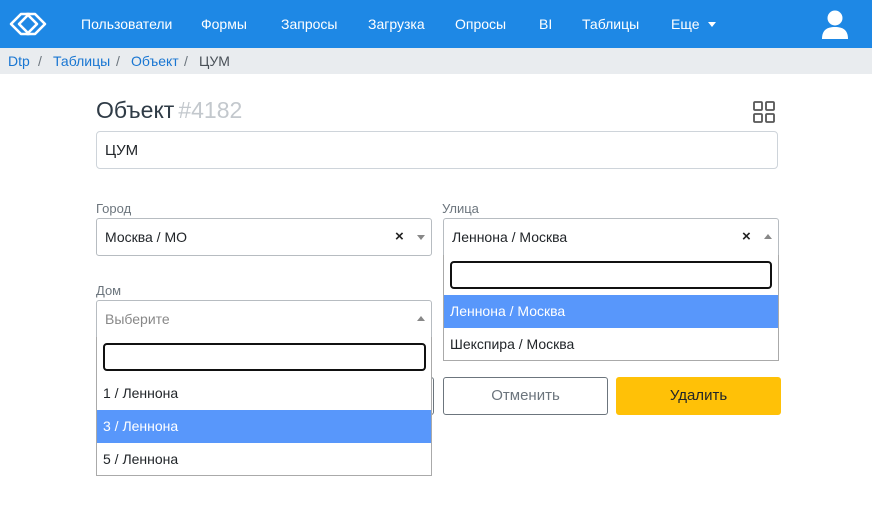 The image size is (872, 507). What do you see at coordinates (611, 237) in the screenshot?
I see `street-select: Леннона / Москва ×` at bounding box center [611, 237].